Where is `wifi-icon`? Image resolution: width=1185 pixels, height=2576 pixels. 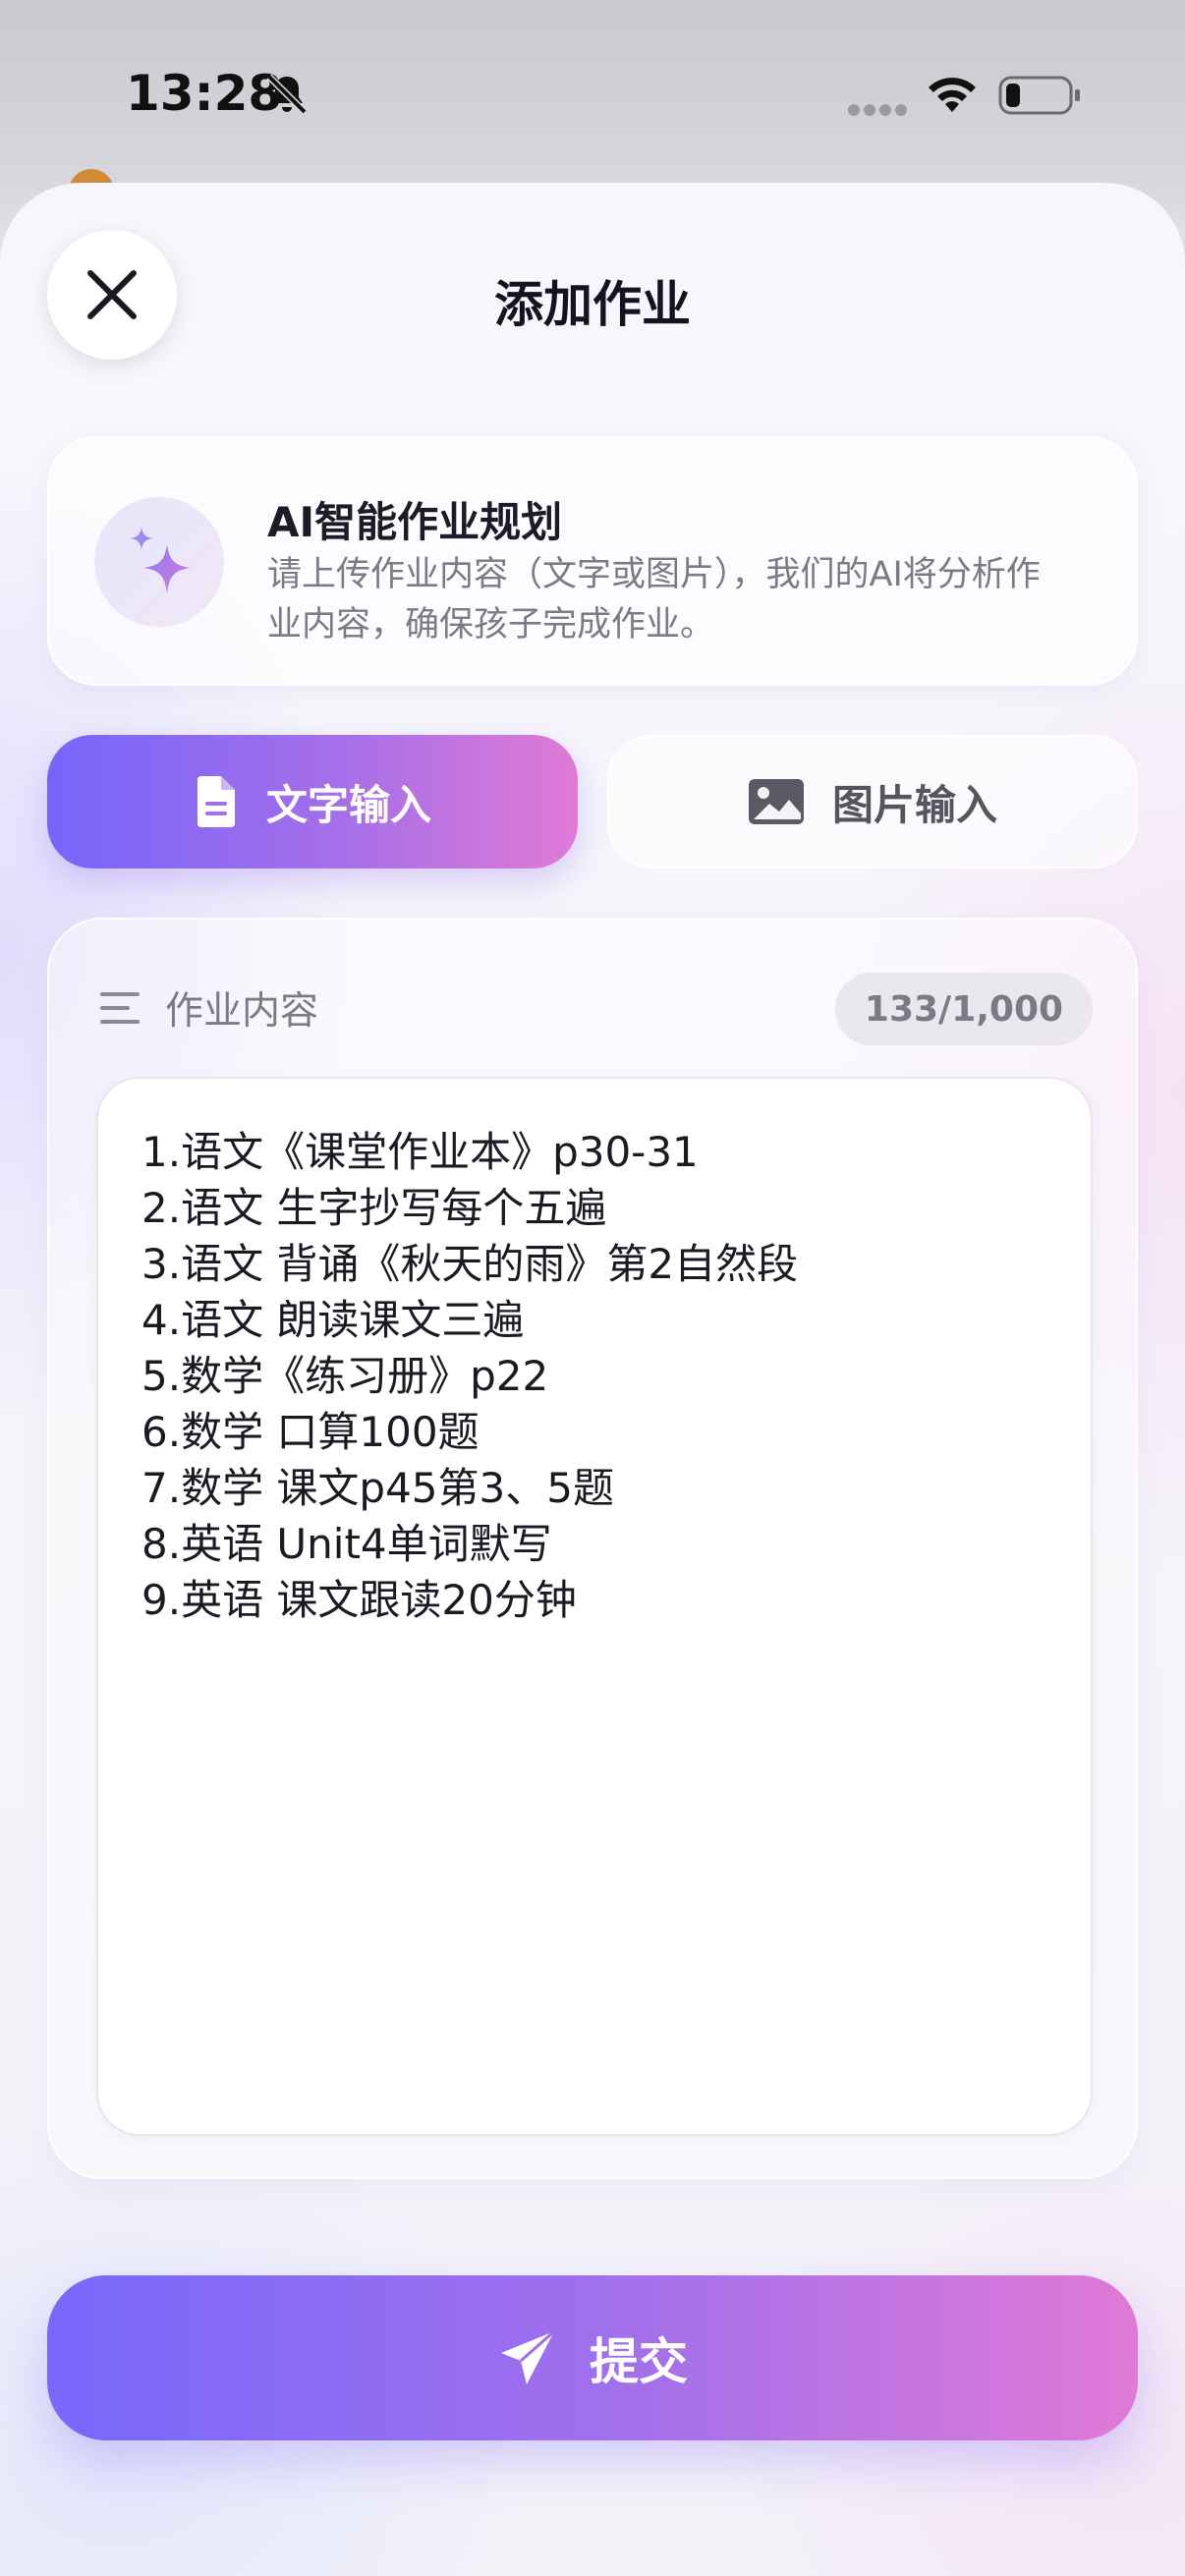 wifi-icon is located at coordinates (953, 95).